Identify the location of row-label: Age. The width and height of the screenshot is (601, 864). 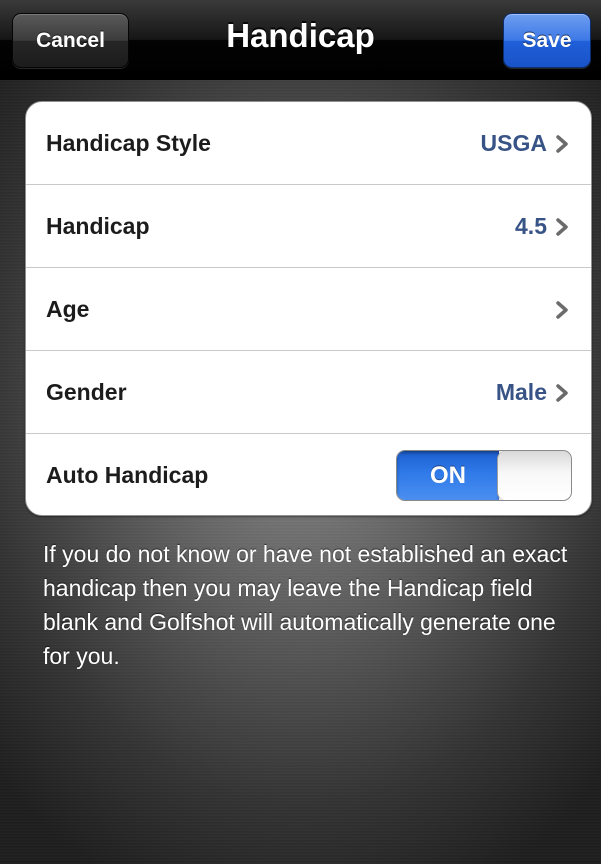
(68, 309).